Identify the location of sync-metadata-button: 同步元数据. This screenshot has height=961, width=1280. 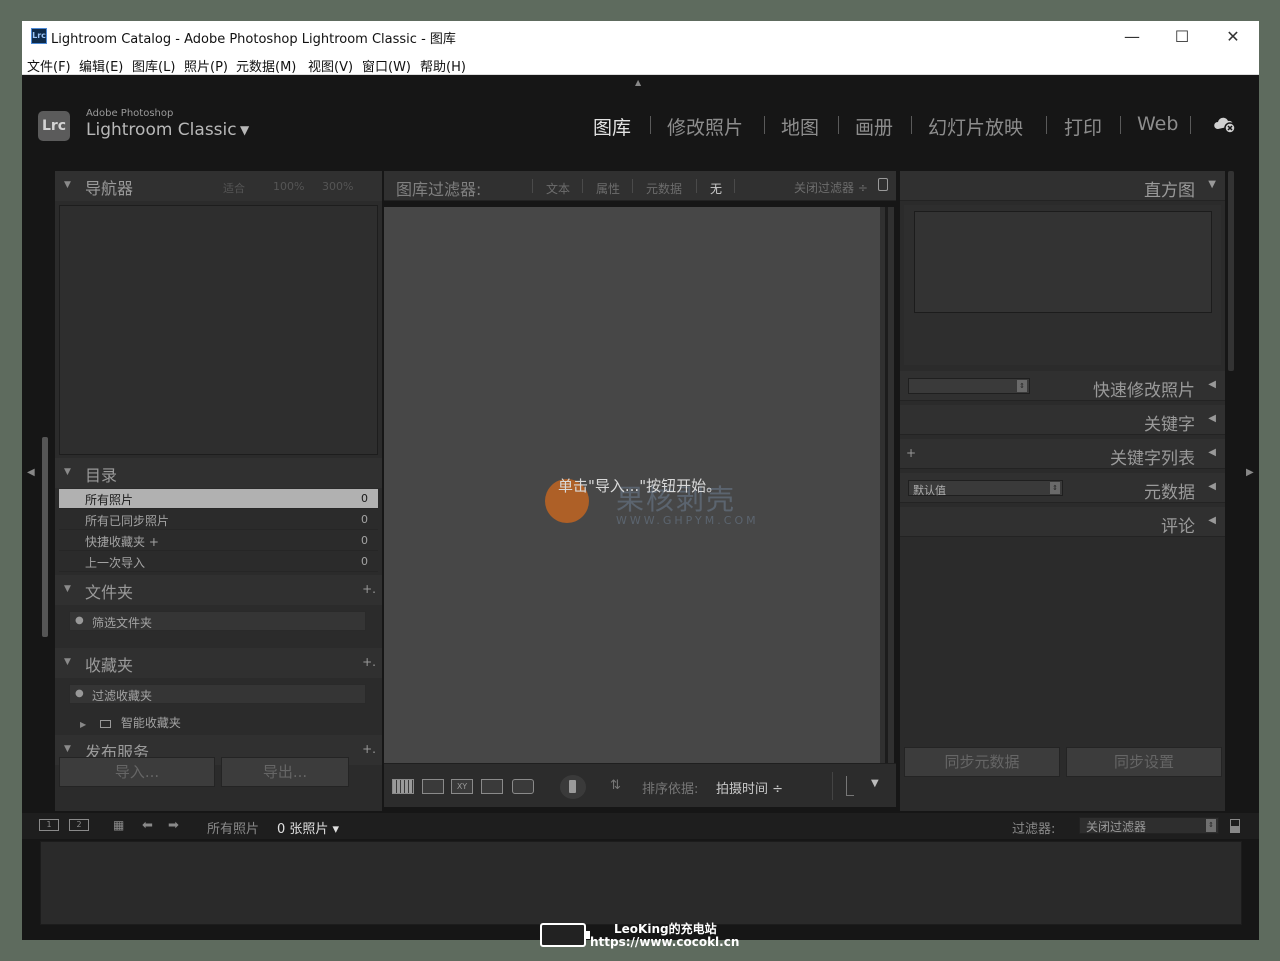
(982, 762).